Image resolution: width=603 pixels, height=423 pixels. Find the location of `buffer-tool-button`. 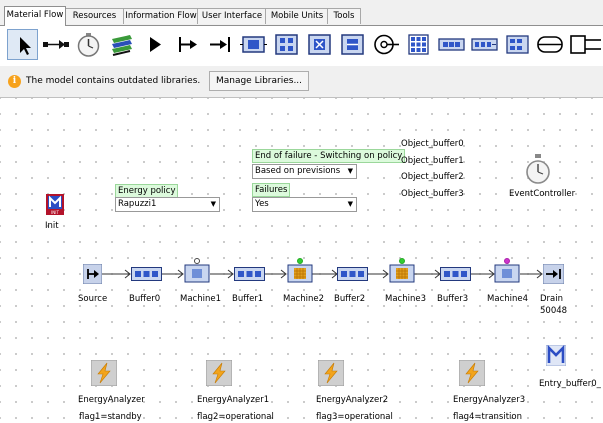

buffer-tool-button is located at coordinates (451, 44).